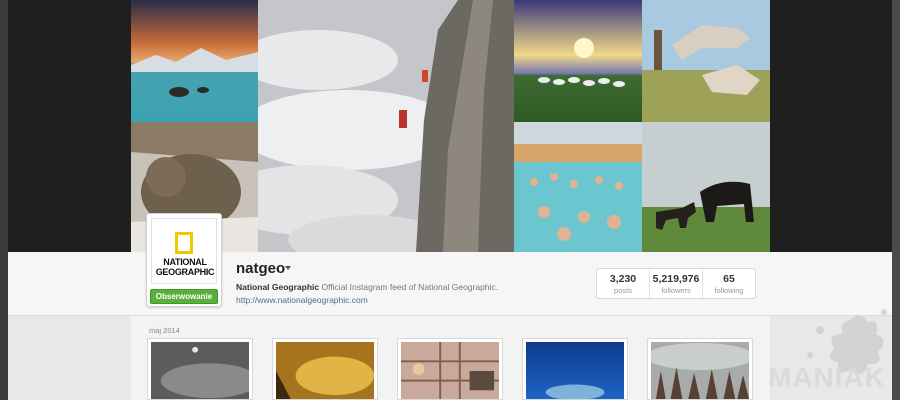 This screenshot has width=900, height=400. Describe the element at coordinates (288, 268) in the screenshot. I see `chevron-down-icon` at that location.